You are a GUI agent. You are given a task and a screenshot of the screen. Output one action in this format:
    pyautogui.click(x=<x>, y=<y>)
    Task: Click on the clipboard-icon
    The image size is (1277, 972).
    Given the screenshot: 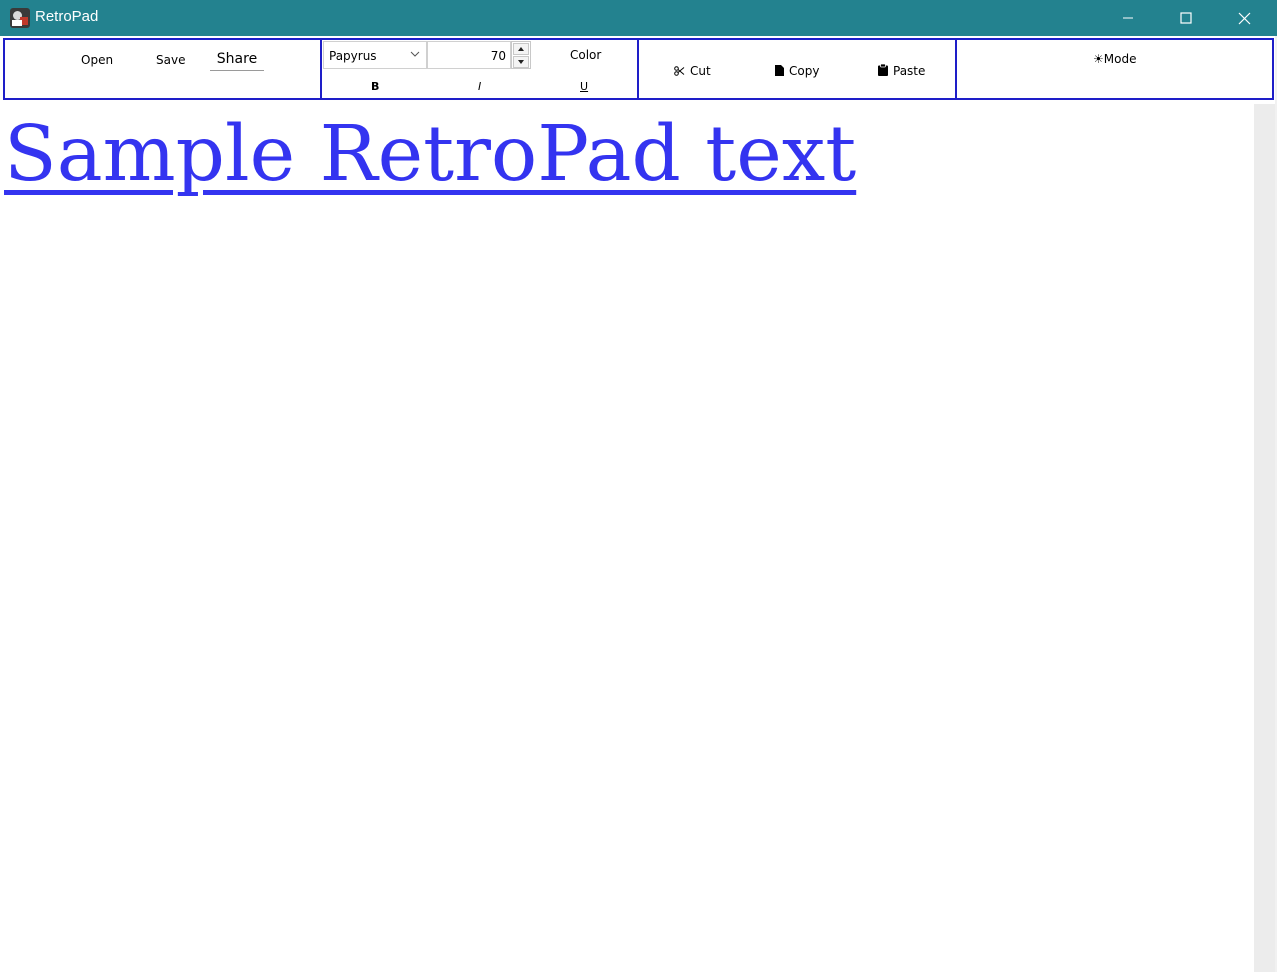 What is the action you would take?
    pyautogui.click(x=883, y=70)
    